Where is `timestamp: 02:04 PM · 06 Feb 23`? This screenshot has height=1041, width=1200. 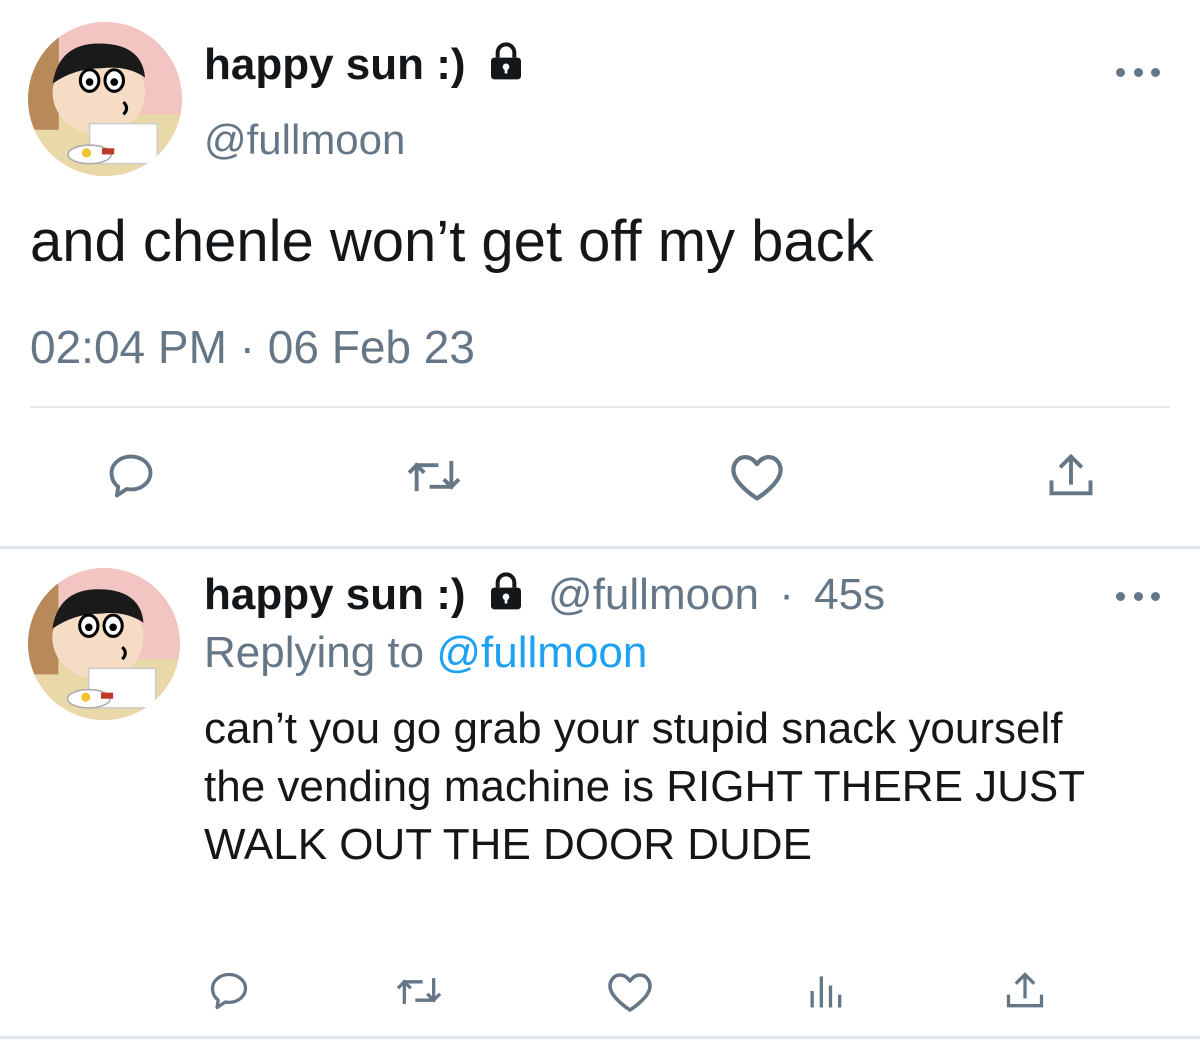
timestamp: 02:04 PM · 06 Feb 23 is located at coordinates (252, 347).